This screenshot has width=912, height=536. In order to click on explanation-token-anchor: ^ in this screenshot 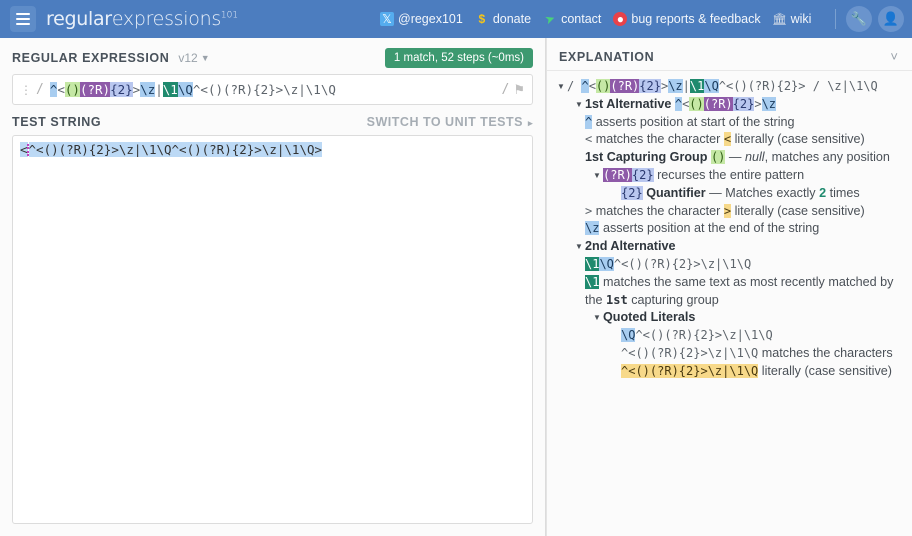, I will do `click(585, 86)`.